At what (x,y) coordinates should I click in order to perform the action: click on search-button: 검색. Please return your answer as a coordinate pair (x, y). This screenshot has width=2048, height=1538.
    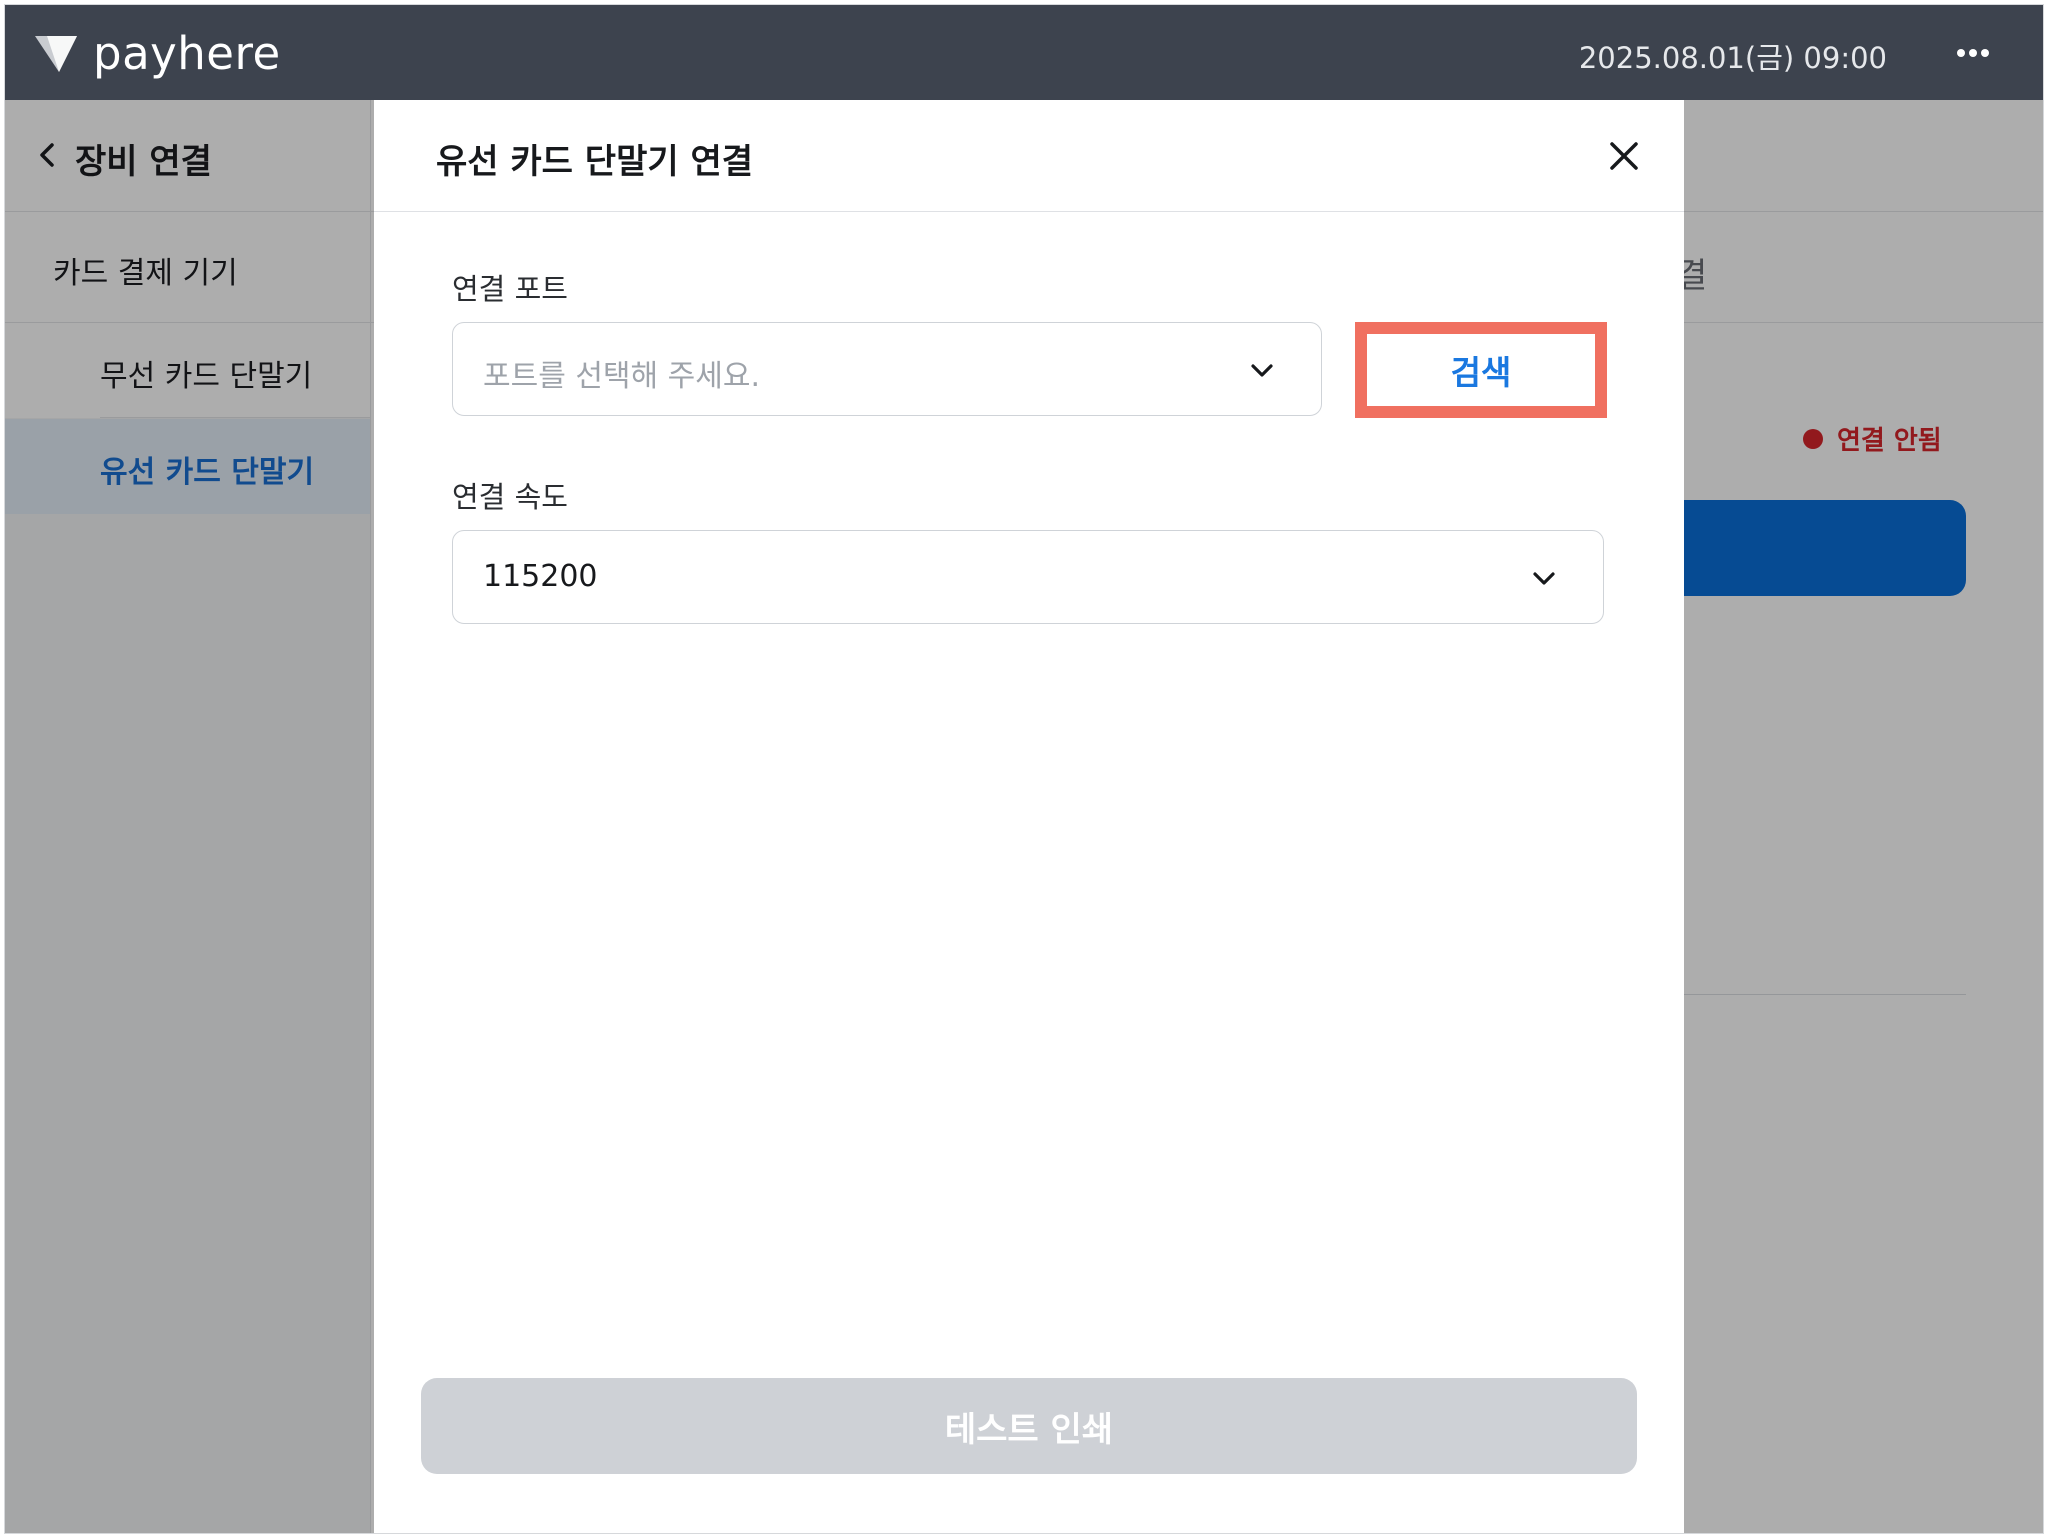
    Looking at the image, I should click on (1481, 370).